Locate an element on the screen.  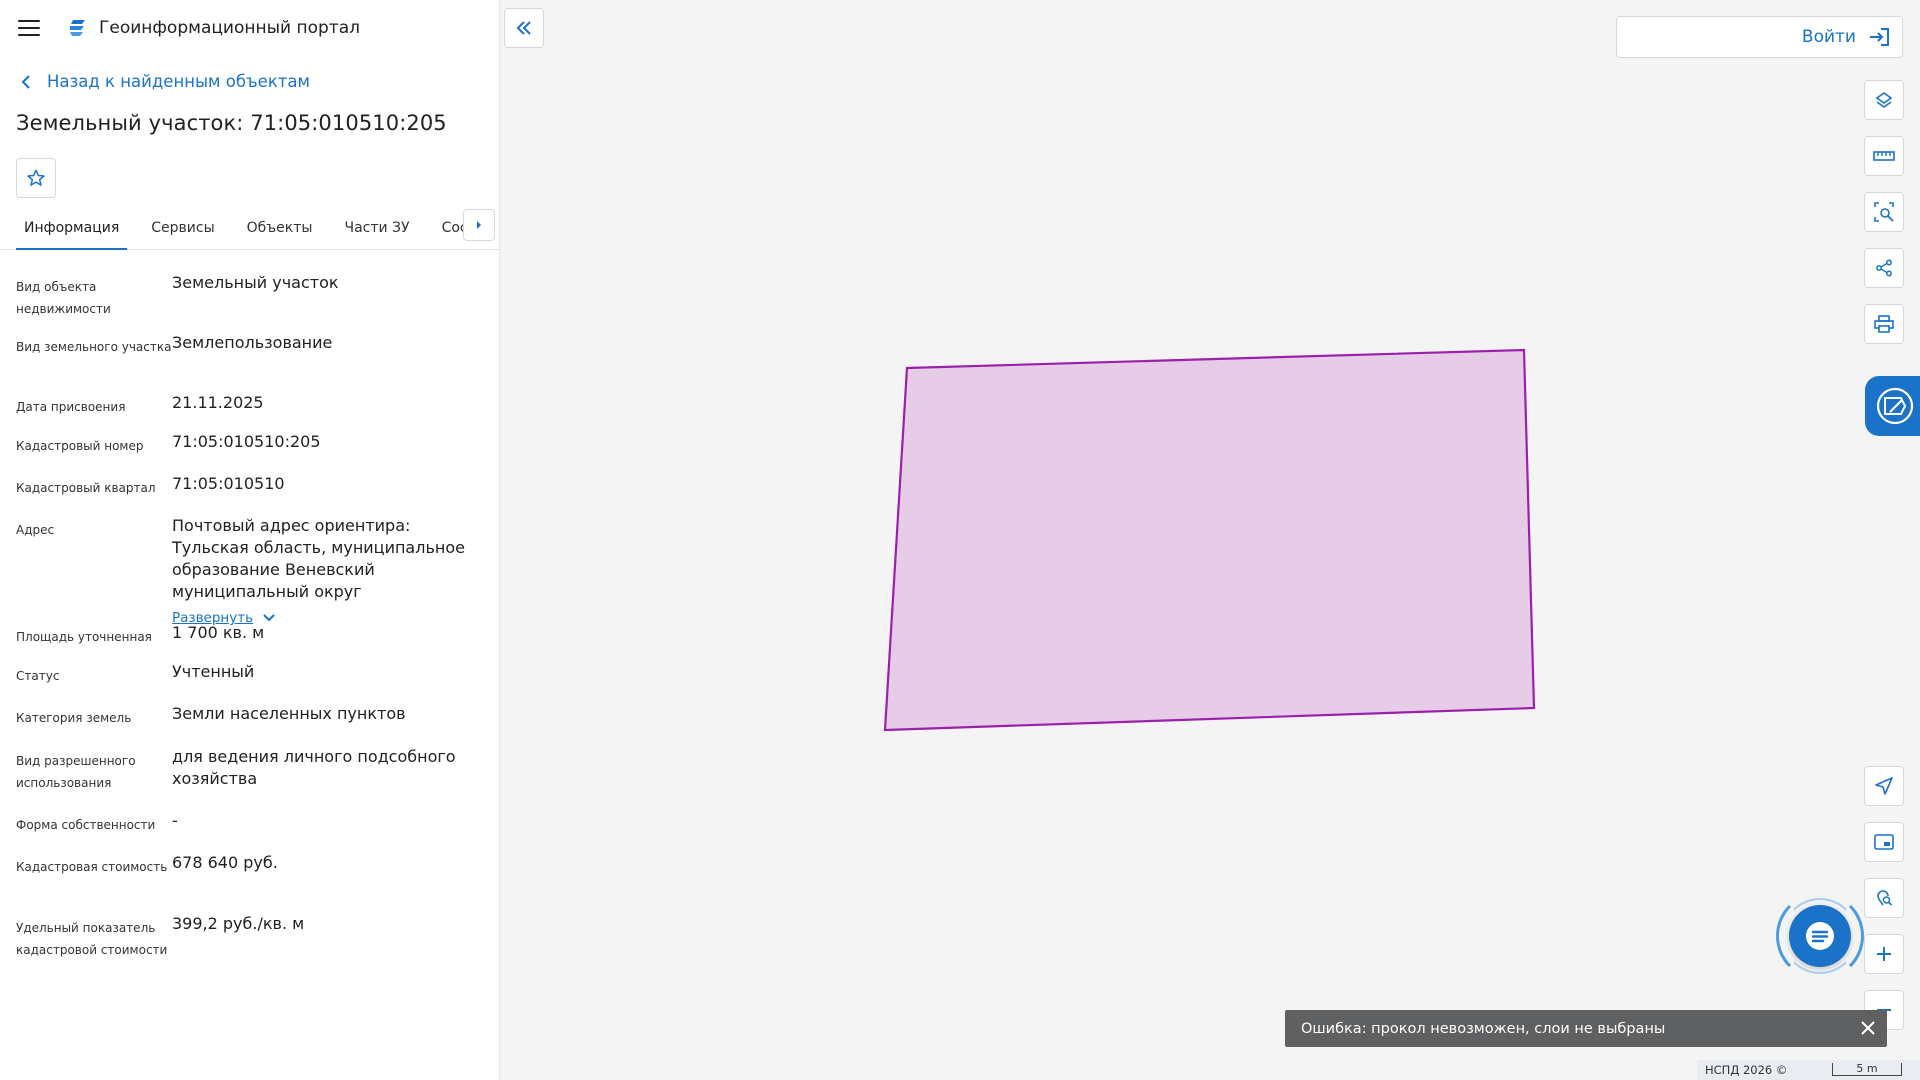
locate-me-button is located at coordinates (1884, 786).